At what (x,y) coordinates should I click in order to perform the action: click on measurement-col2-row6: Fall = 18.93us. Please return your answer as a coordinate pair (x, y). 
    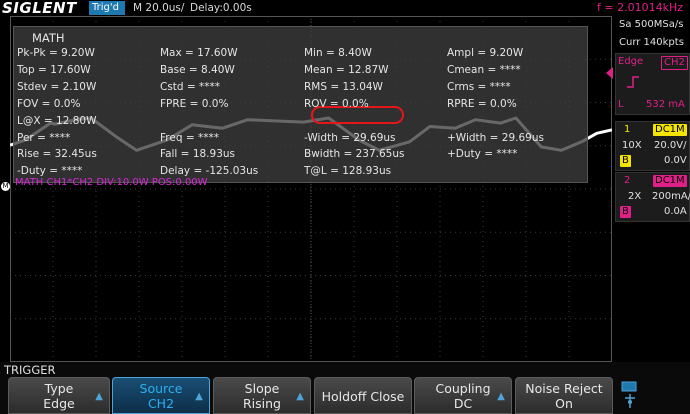
    Looking at the image, I should click on (198, 154).